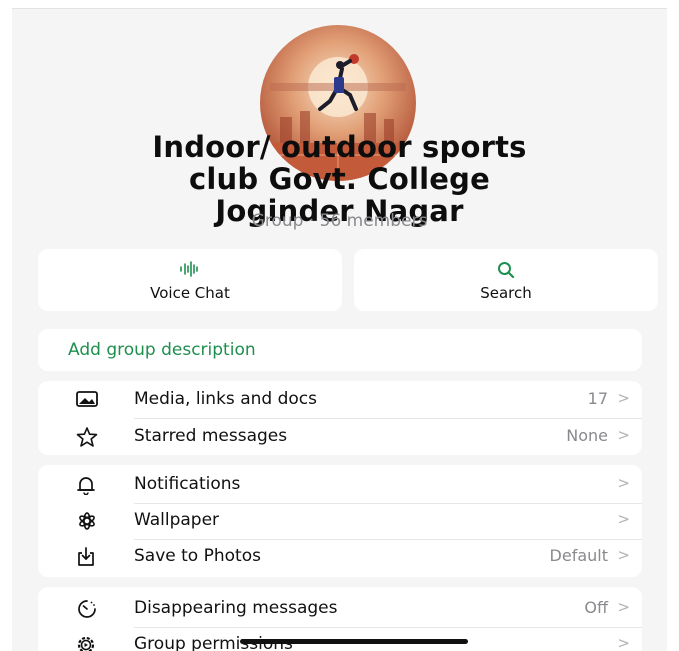 The image size is (679, 651). Describe the element at coordinates (340, 485) in the screenshot. I see `list-item-notifications: Notifications >` at that location.